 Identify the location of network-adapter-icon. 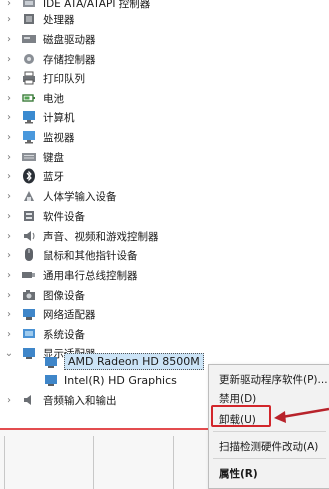
(29, 314).